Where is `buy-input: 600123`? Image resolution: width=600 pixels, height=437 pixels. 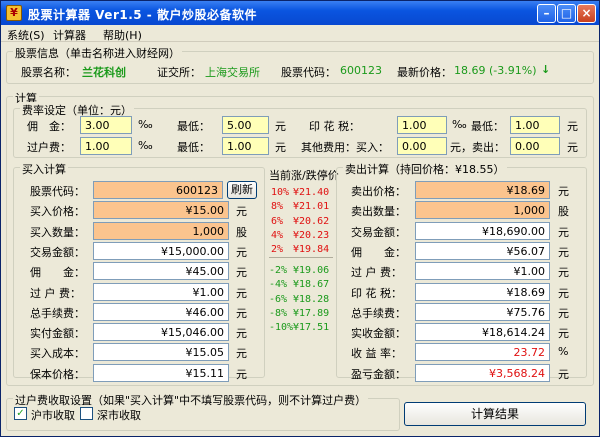 buy-input: 600123 is located at coordinates (158, 190).